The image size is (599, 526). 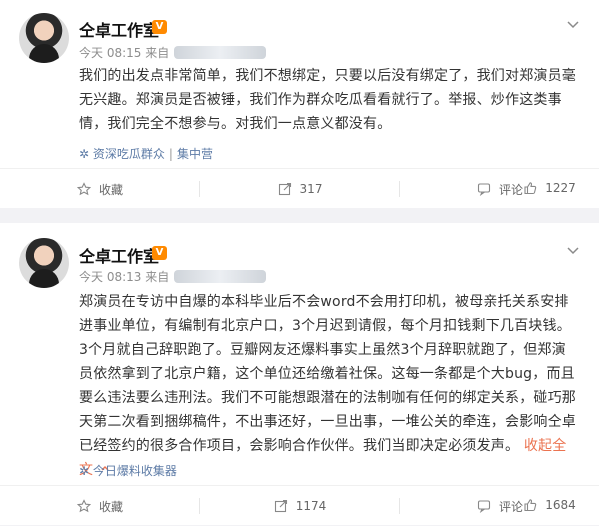 What do you see at coordinates (560, 188) in the screenshot?
I see `like-count: 1227` at bounding box center [560, 188].